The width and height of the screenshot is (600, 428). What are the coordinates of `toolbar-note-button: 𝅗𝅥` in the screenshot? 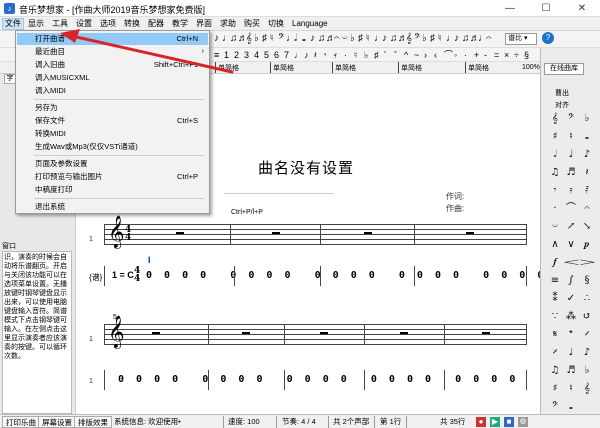 It's located at (295, 39).